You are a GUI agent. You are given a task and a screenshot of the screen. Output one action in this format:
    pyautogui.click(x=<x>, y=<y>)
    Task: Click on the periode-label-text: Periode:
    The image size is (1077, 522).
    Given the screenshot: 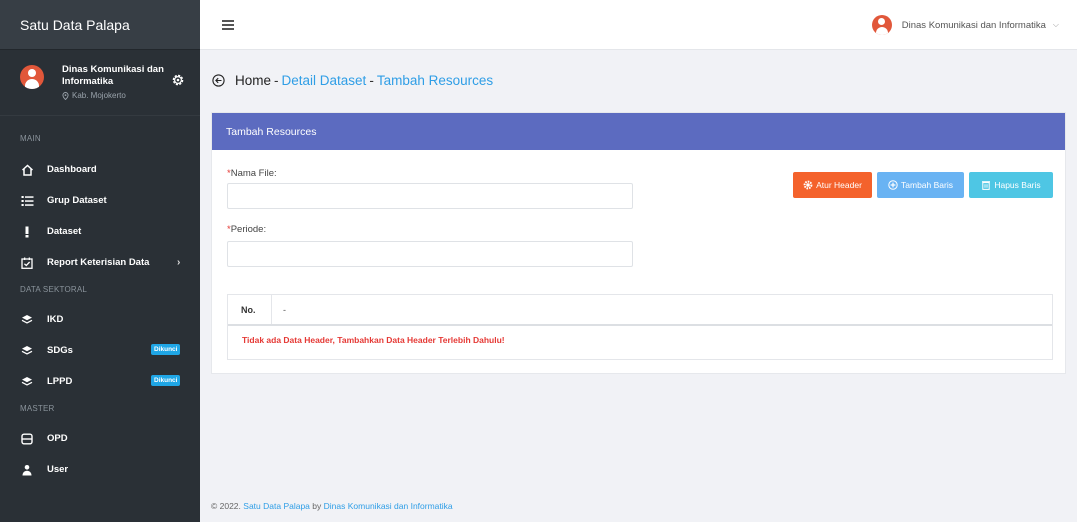 What is the action you would take?
    pyautogui.click(x=248, y=229)
    